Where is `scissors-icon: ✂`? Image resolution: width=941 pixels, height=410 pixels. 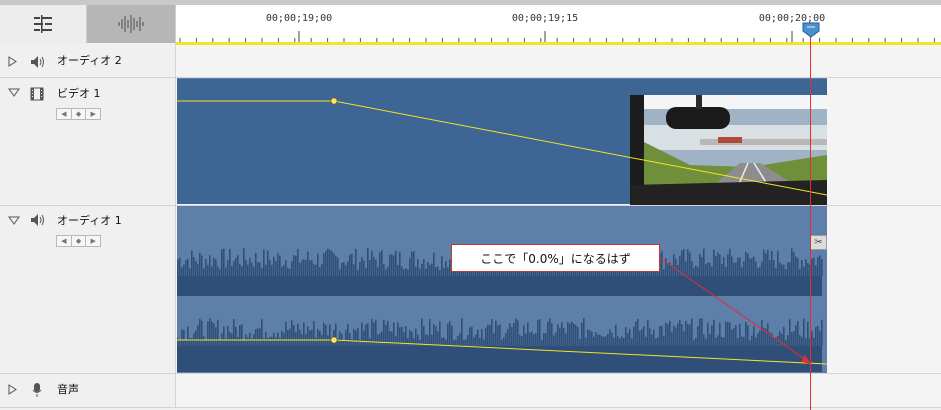
scissors-icon: ✂ is located at coordinates (818, 242).